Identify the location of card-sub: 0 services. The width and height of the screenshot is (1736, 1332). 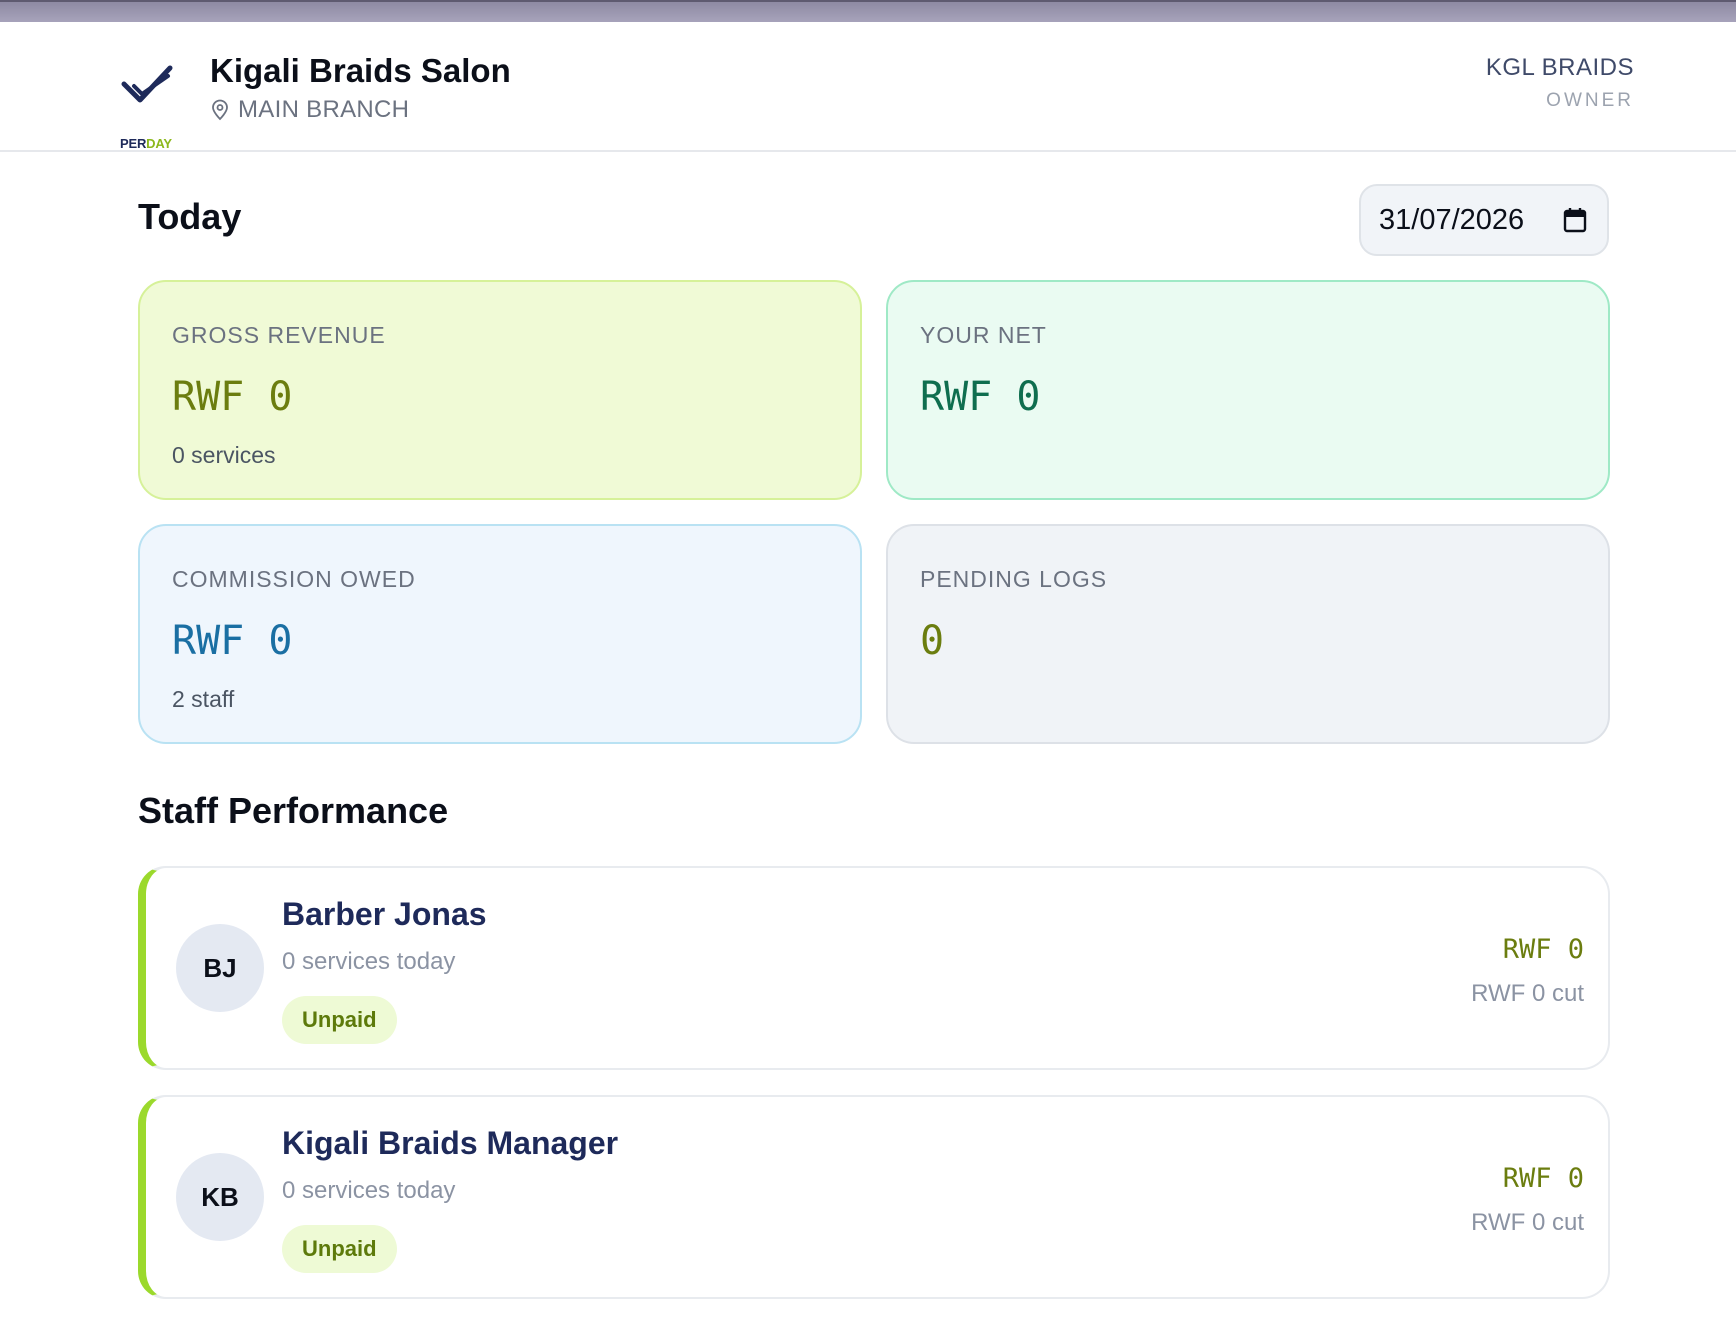
(224, 455).